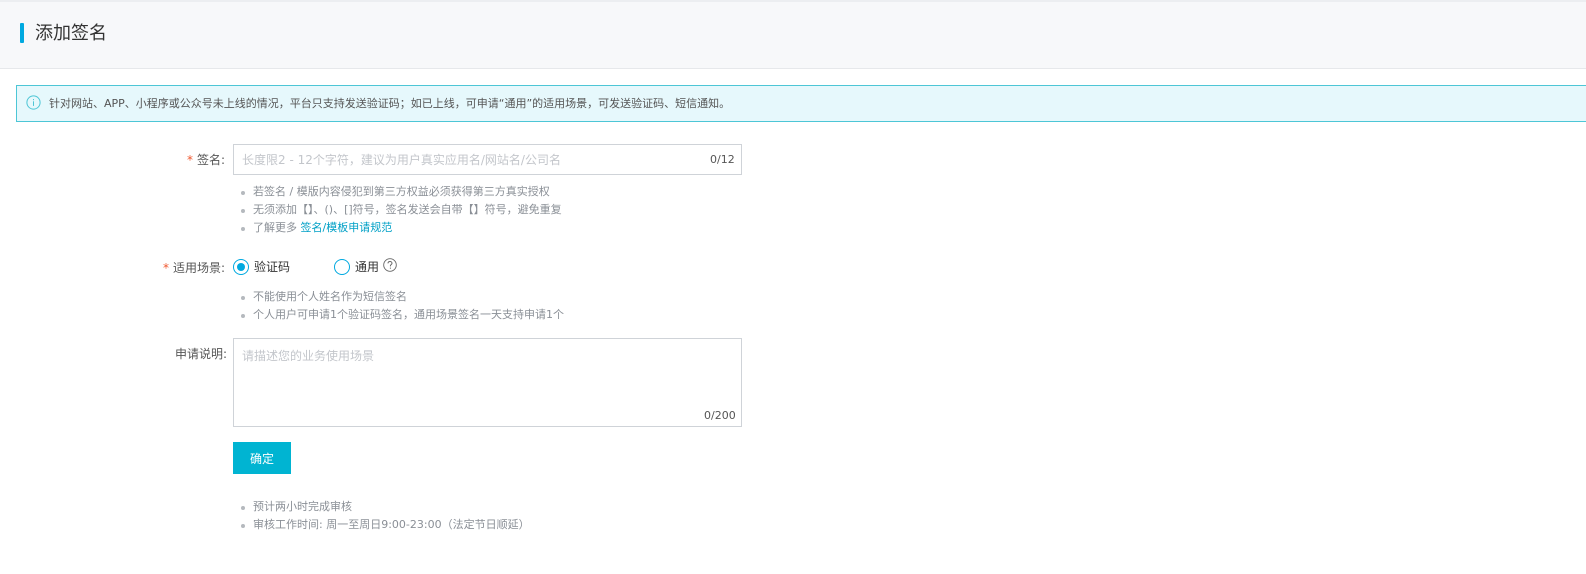  I want to click on list-item: 预计两小时完成审核, so click(385, 507).